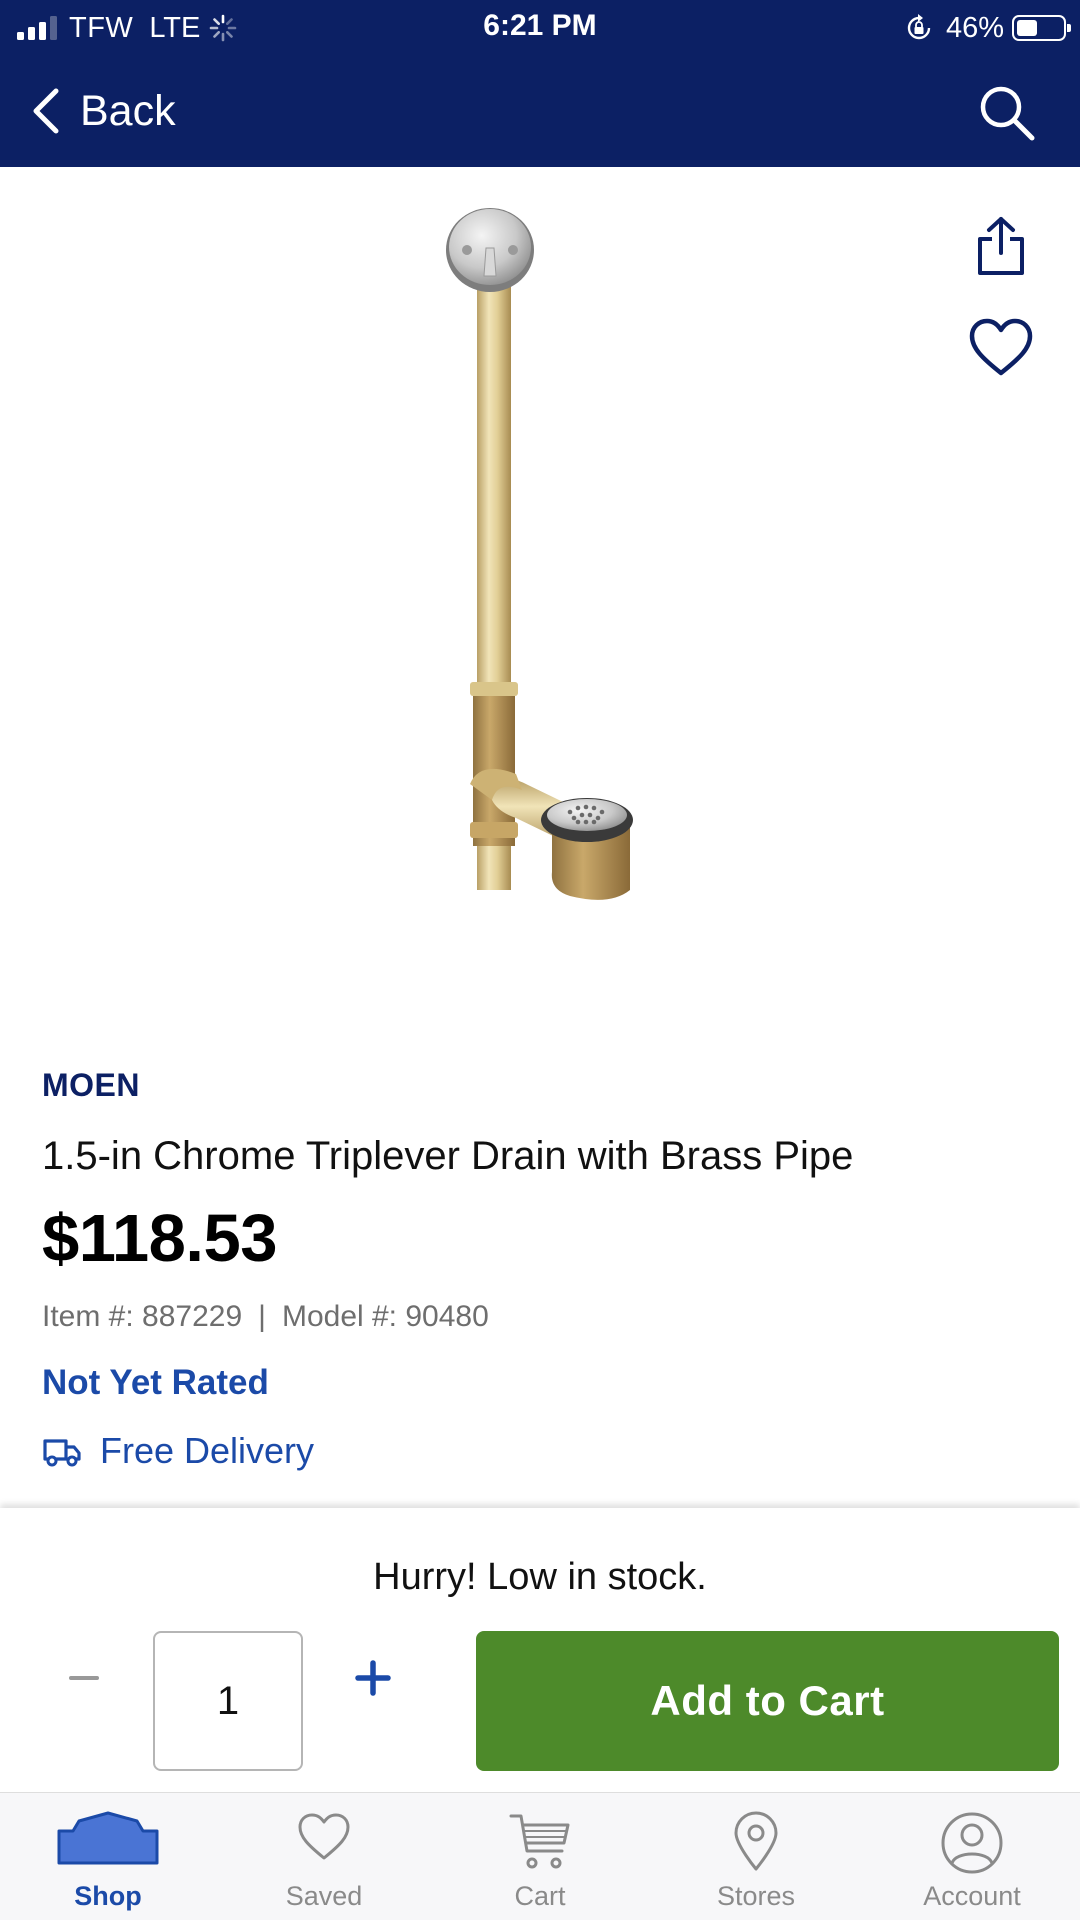  I want to click on tab-bar: Shop Saved Cart Stores Account, so click(540, 1856).